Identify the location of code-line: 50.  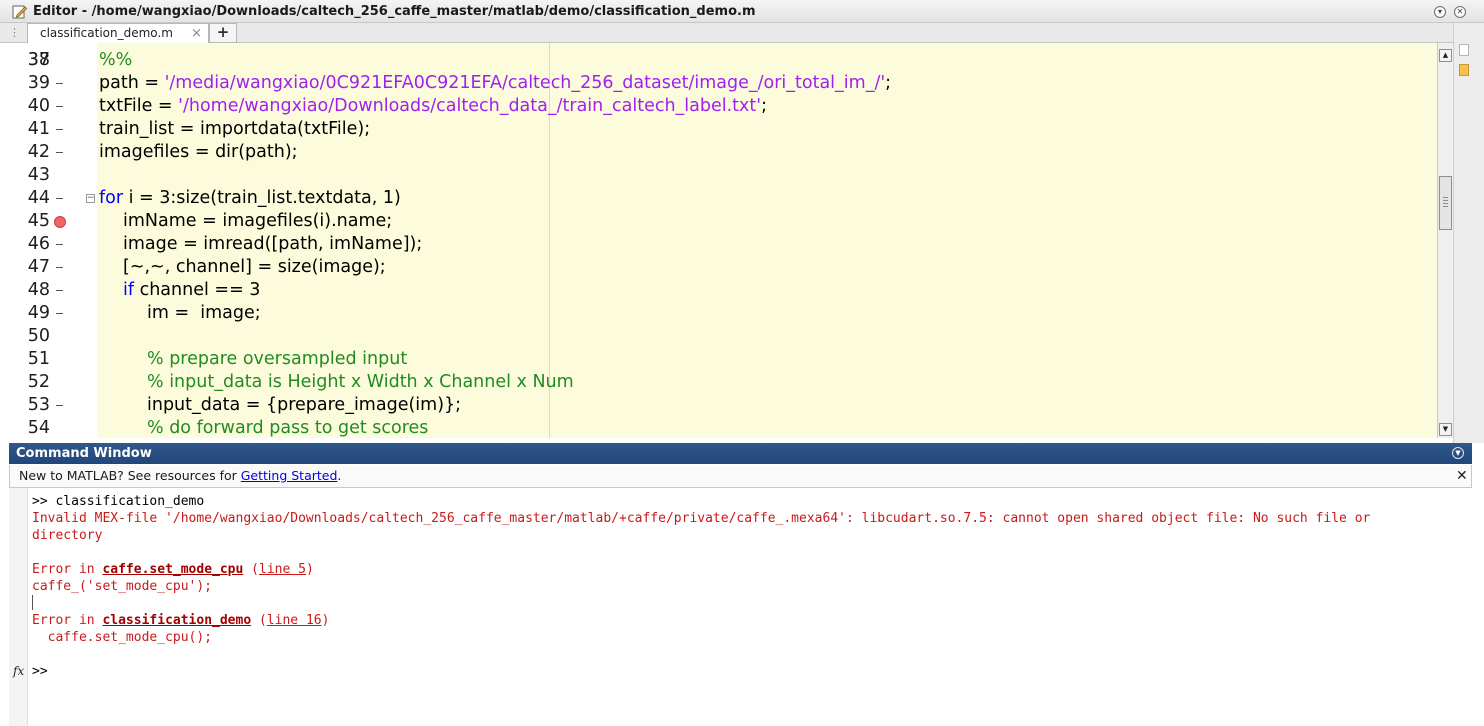
(718, 336).